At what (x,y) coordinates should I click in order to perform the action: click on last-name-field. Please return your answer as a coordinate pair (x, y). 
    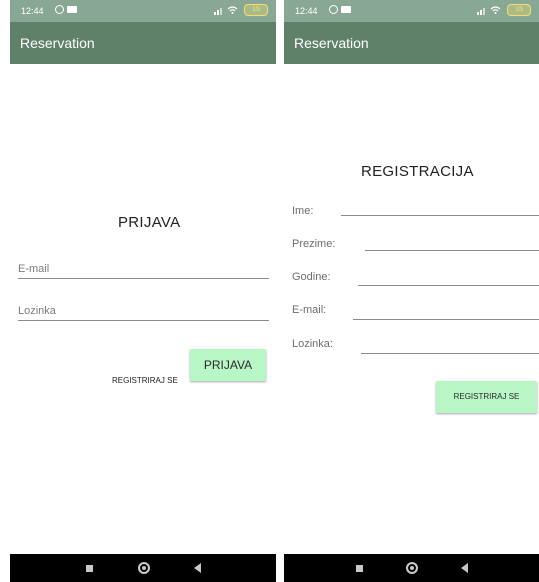
    Looking at the image, I should click on (452, 250).